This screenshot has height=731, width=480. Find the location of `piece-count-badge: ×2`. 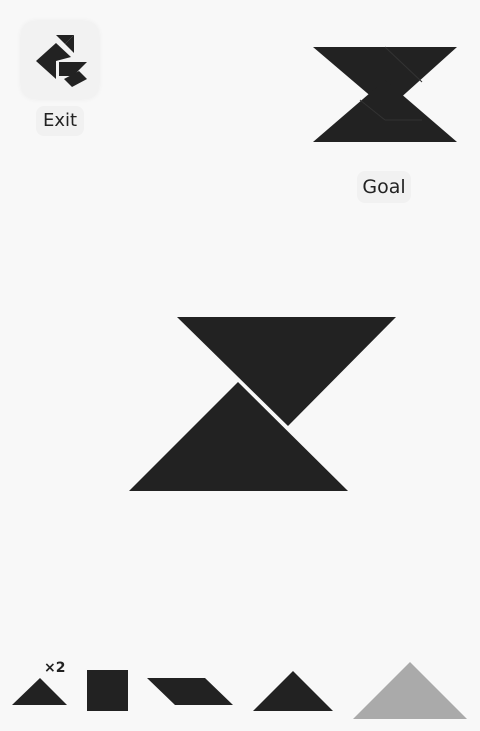

piece-count-badge: ×2 is located at coordinates (55, 668).